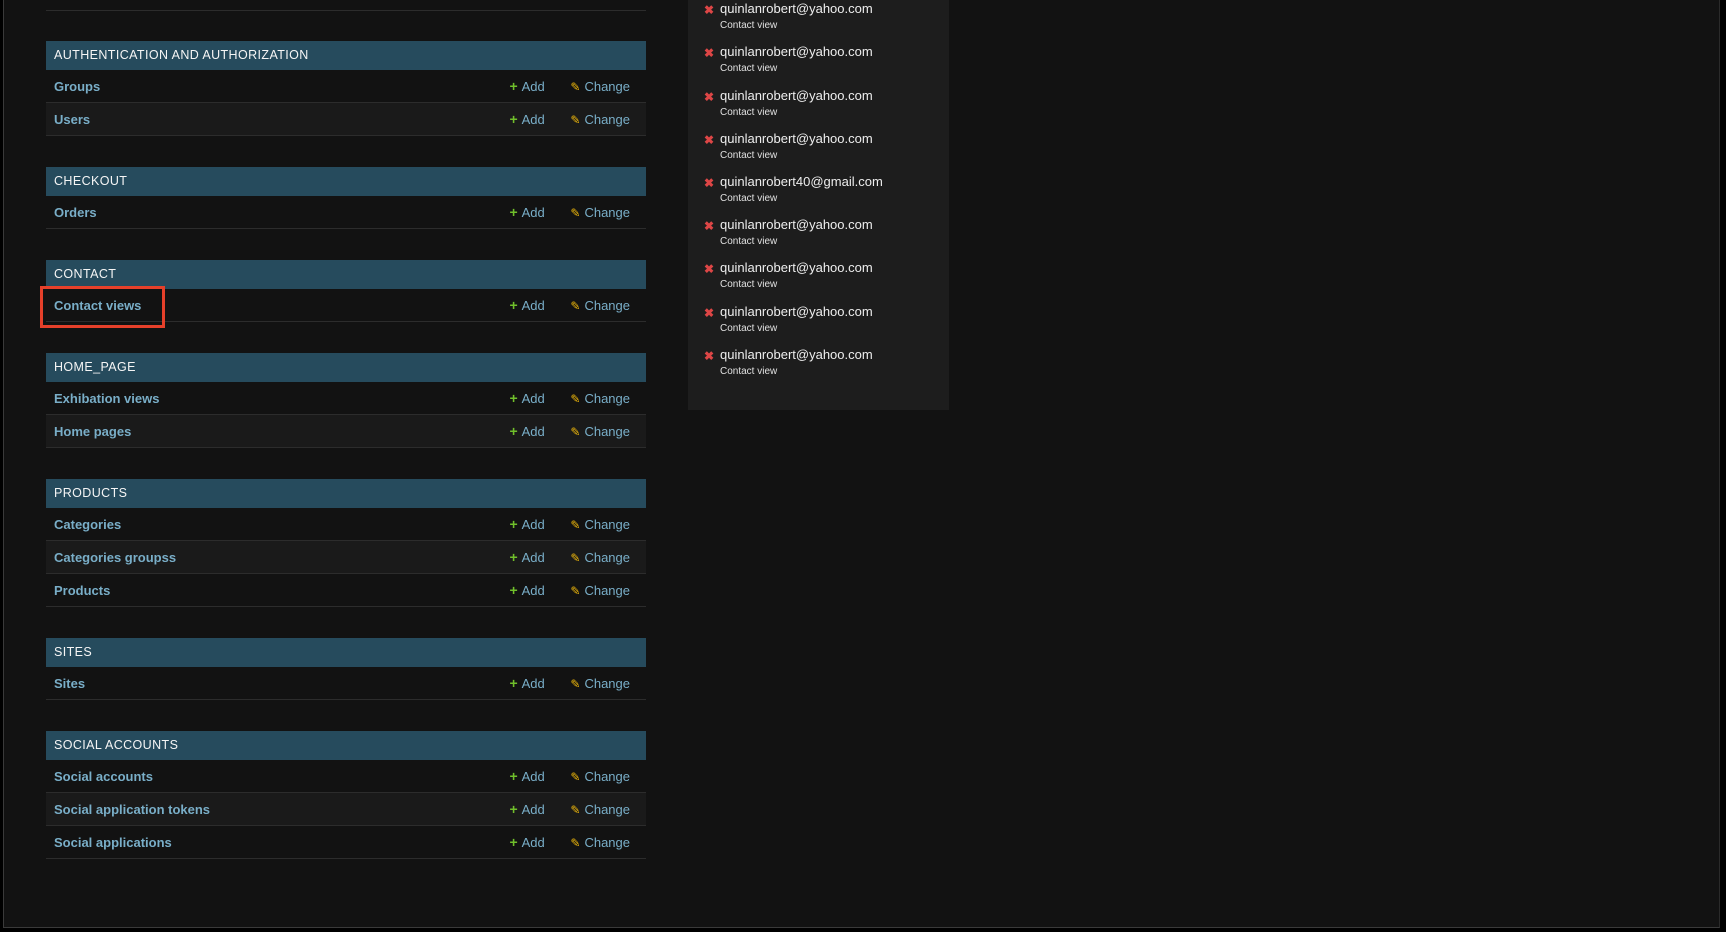 Image resolution: width=1726 pixels, height=932 pixels. I want to click on model-link-social-applications: Social applications, so click(113, 842).